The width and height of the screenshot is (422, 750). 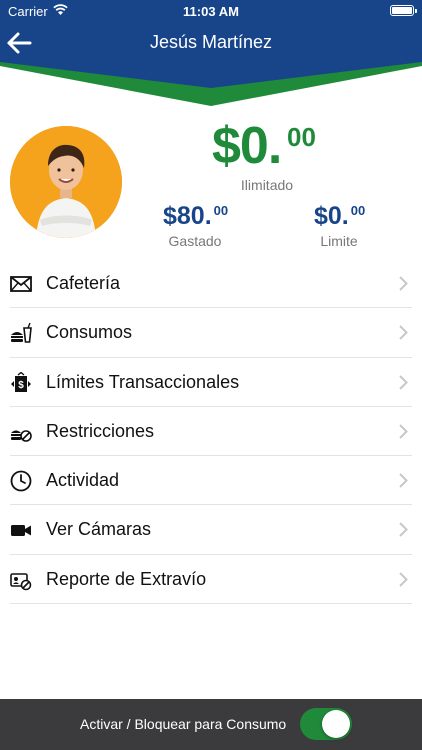 I want to click on spent-label: Gastado, so click(x=195, y=241).